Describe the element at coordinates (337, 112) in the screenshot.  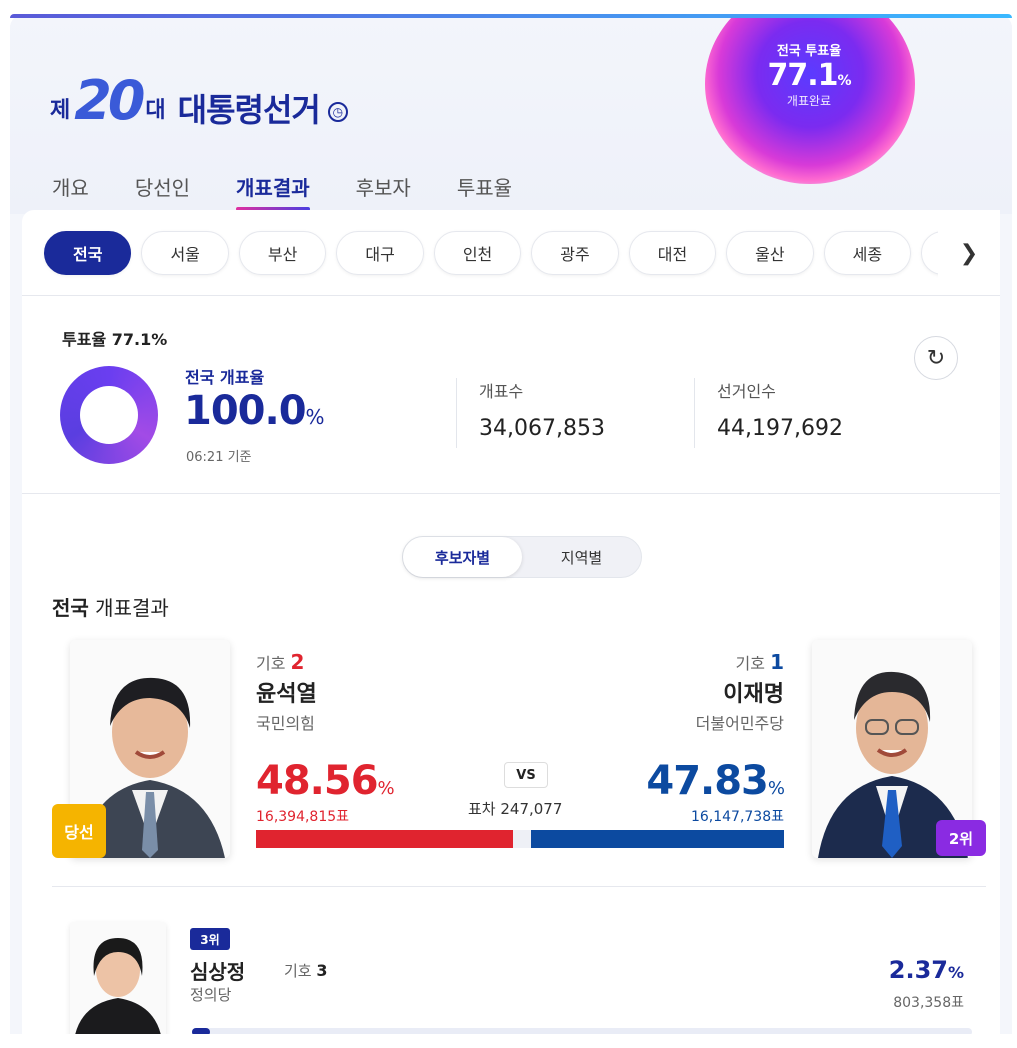
I see `clock-info-icon: ◷` at that location.